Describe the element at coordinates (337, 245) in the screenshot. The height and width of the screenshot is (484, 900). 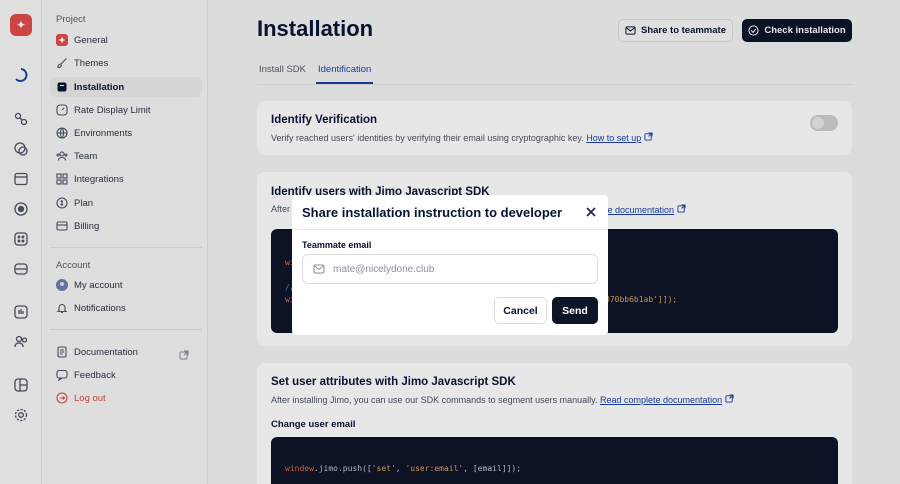
I see `teammate-email-label: Teammate email` at that location.